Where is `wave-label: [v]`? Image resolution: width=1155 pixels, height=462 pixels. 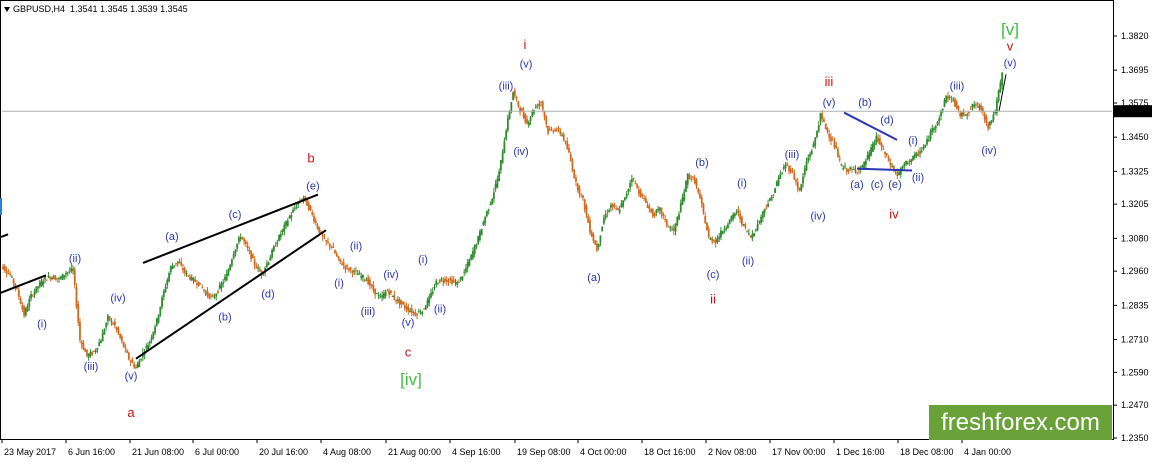
wave-label: [v] is located at coordinates (1010, 29).